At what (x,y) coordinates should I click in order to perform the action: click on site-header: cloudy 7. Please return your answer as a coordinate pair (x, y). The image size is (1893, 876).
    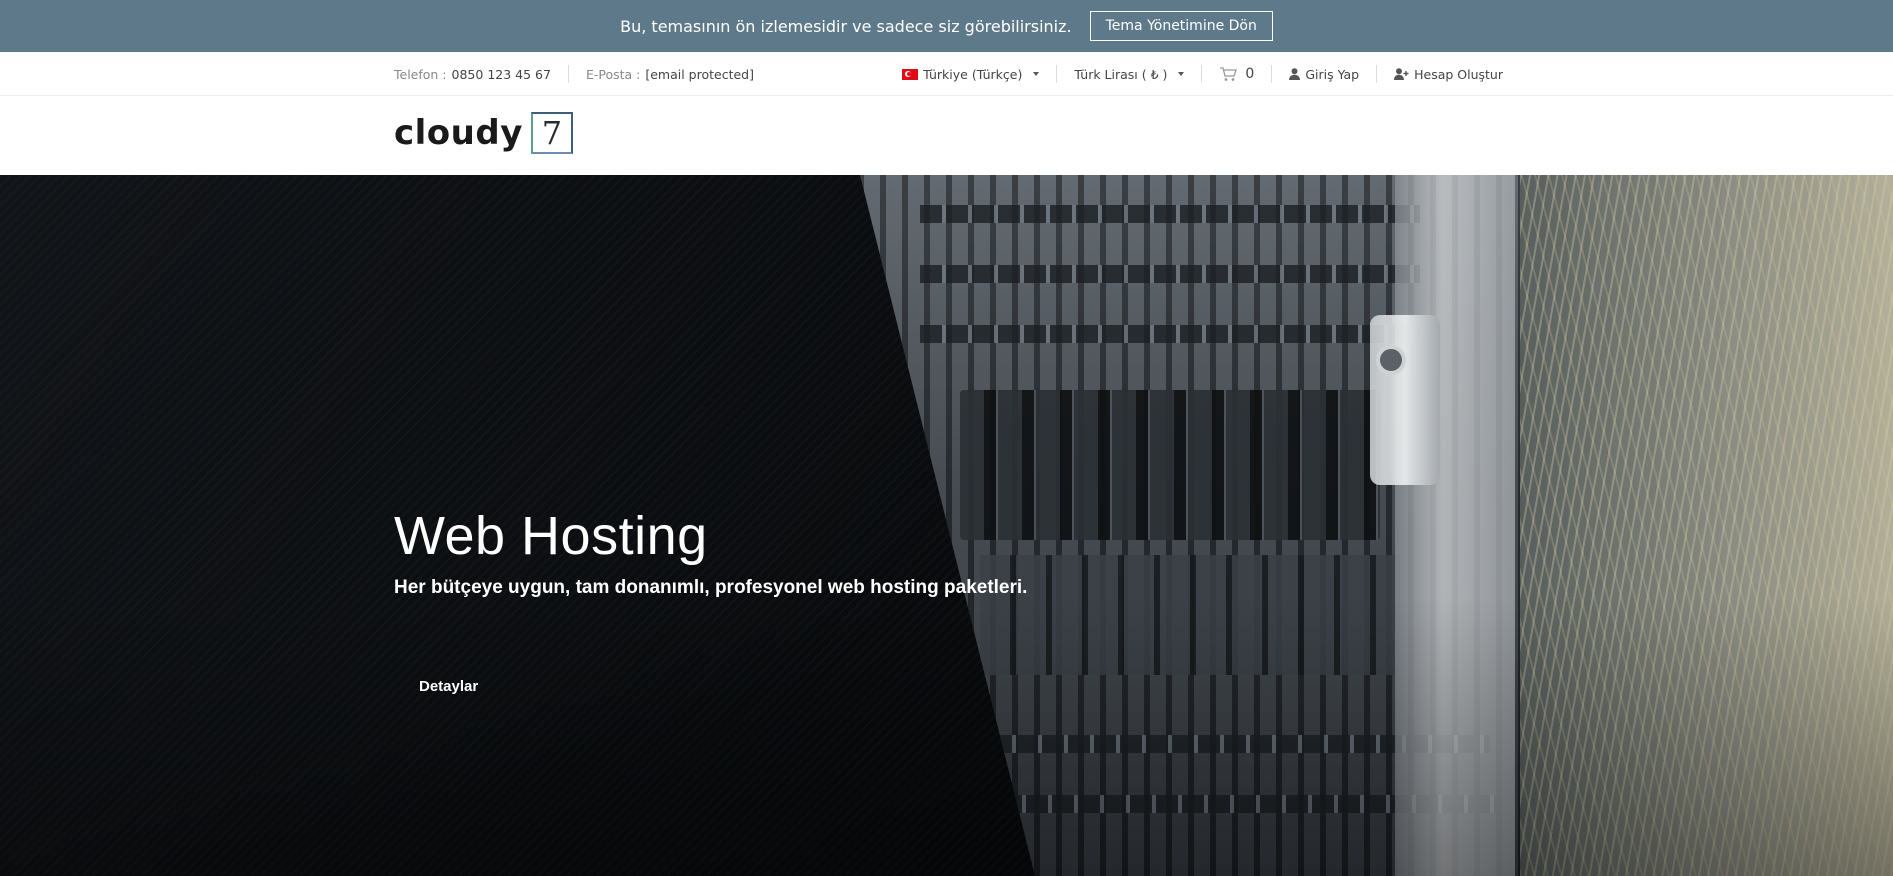
    Looking at the image, I should click on (946, 135).